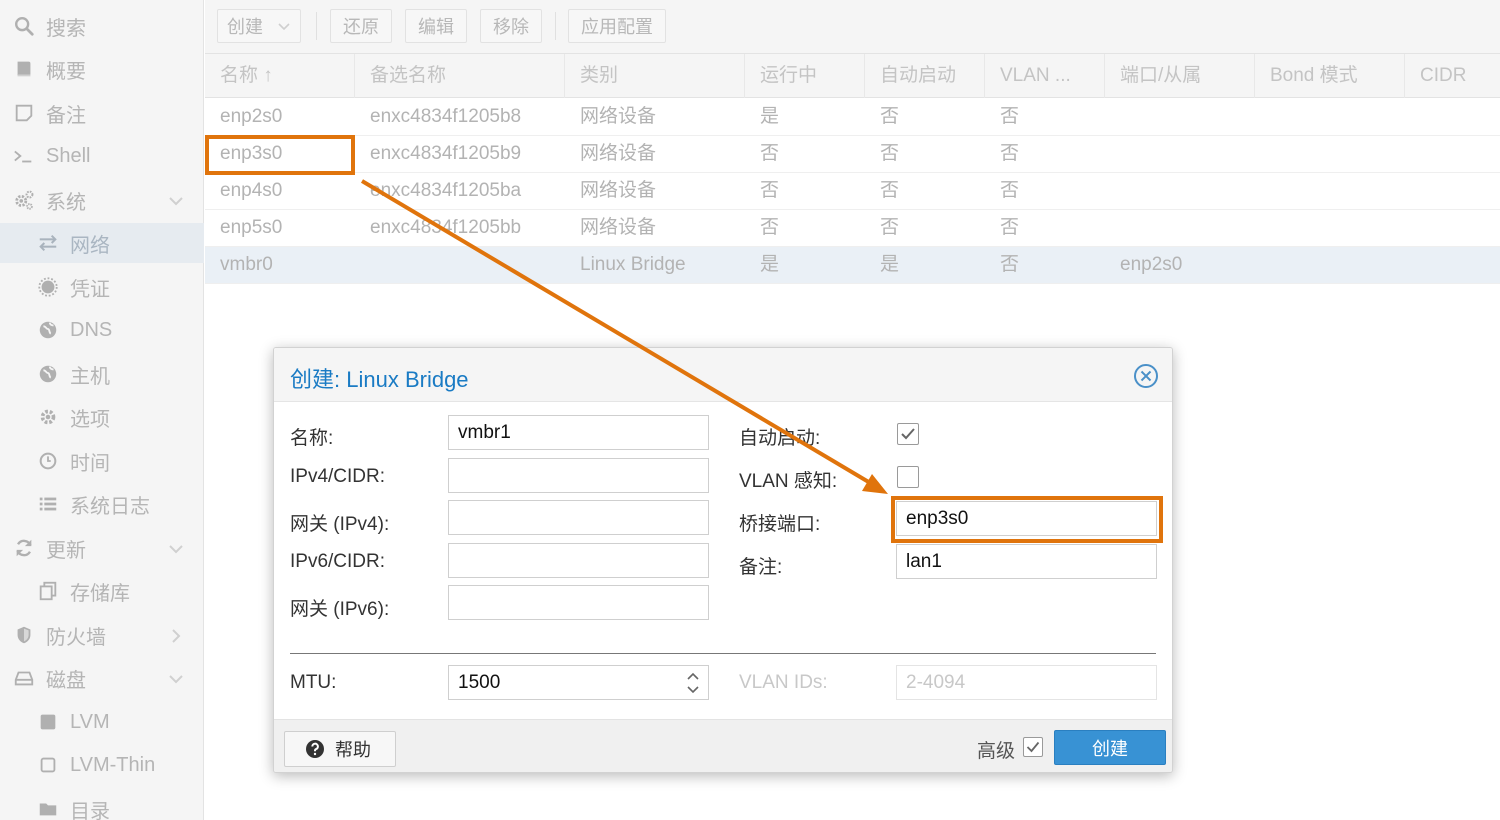  Describe the element at coordinates (1026, 682) in the screenshot. I see `vlan-ids-field: 2-4094` at that location.